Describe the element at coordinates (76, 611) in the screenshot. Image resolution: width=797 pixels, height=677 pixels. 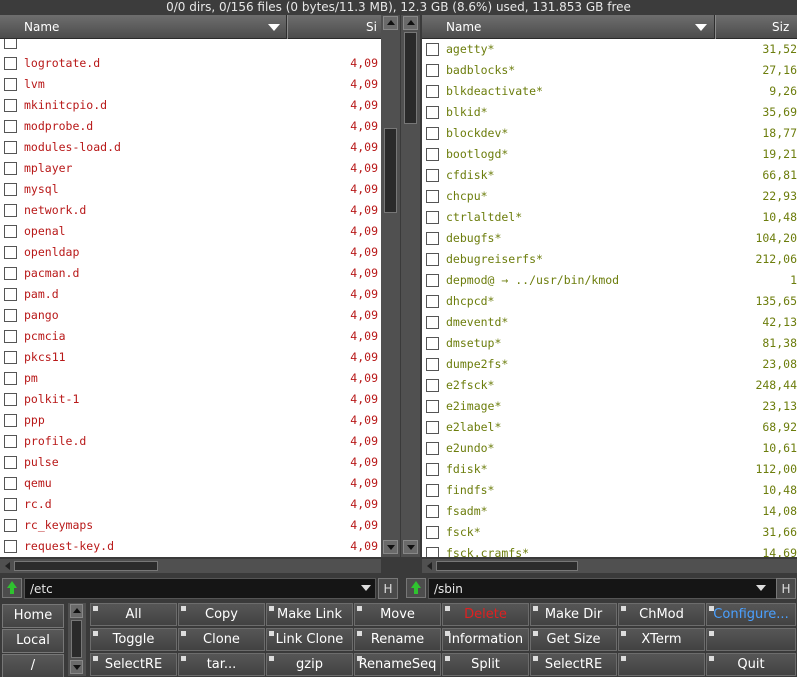
I see `scroll-up-button` at that location.